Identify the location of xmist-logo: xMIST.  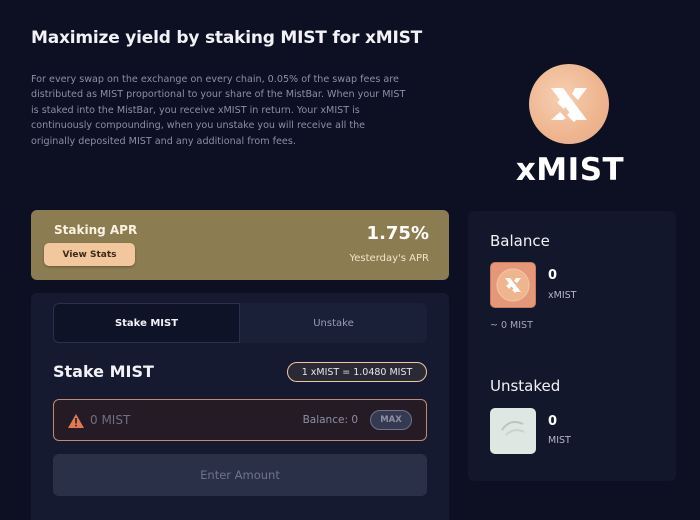
(570, 127).